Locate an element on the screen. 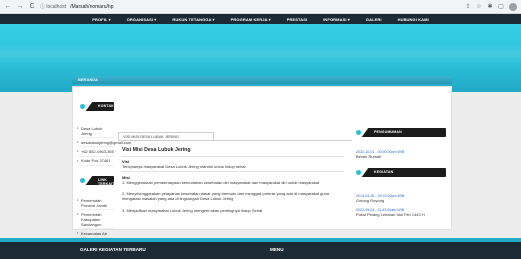 Image resolution: width=521 pixels, height=259 pixels. bookmark-star-icon: ☆ is located at coordinates (479, 7).